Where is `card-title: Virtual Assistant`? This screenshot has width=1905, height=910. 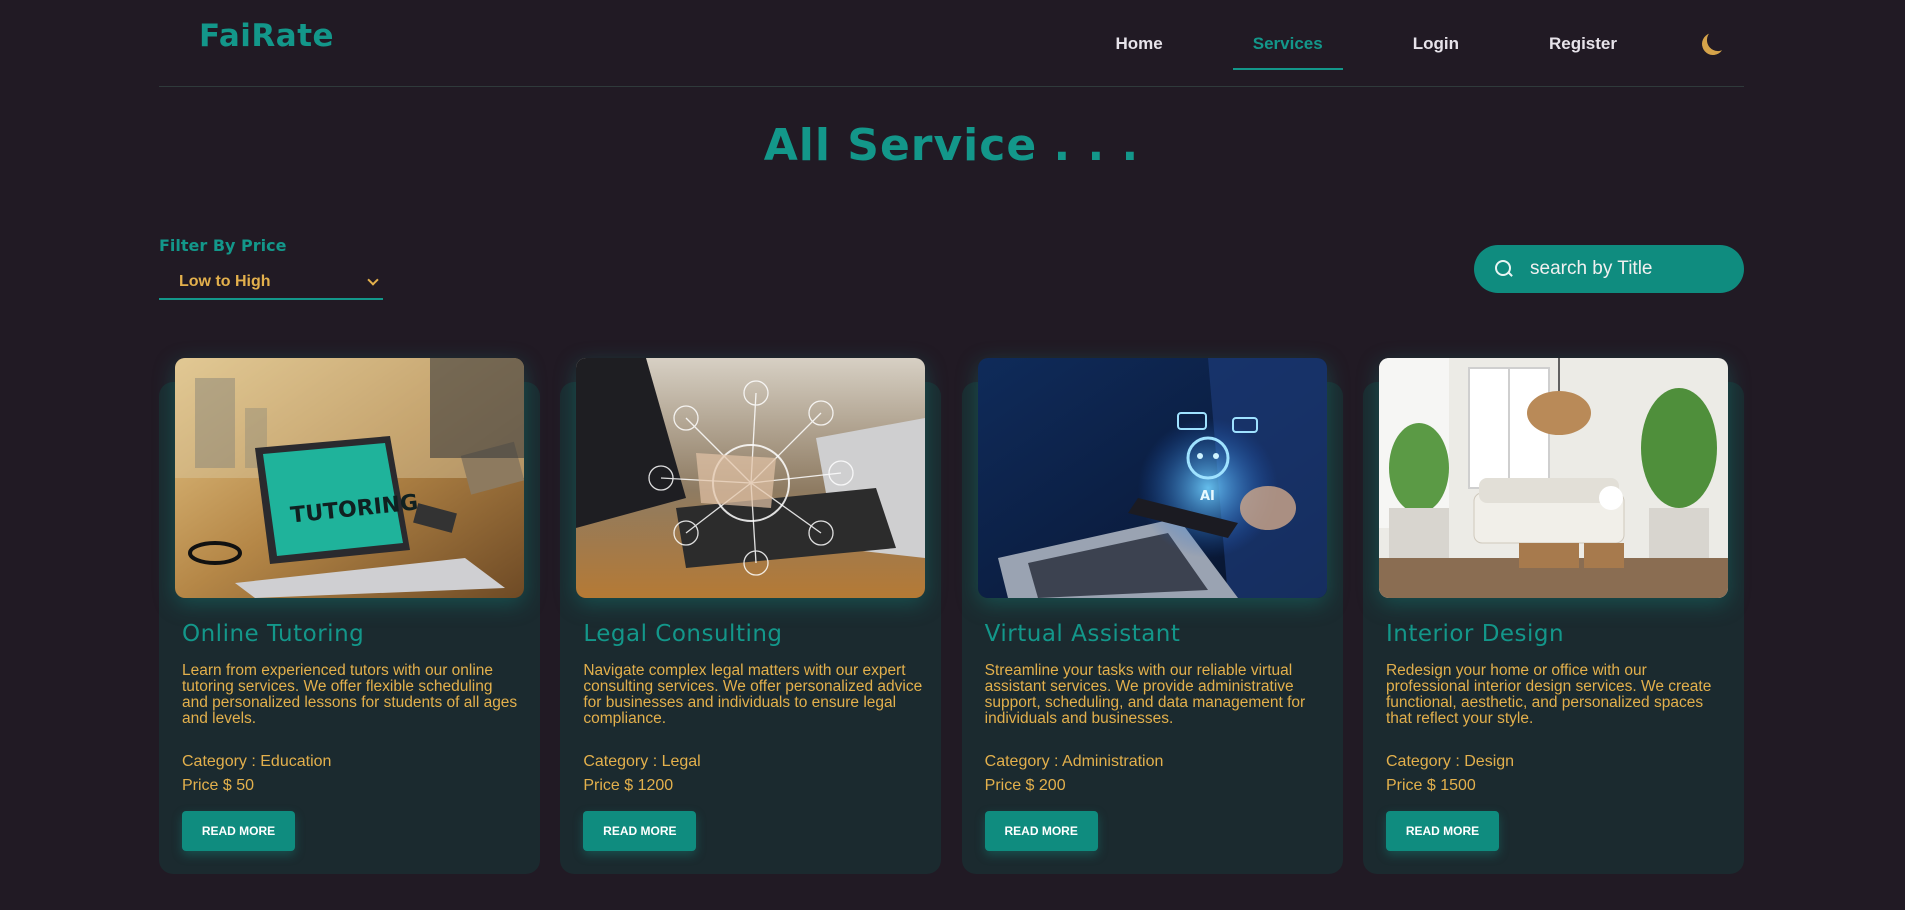 card-title: Virtual Assistant is located at coordinates (1082, 634).